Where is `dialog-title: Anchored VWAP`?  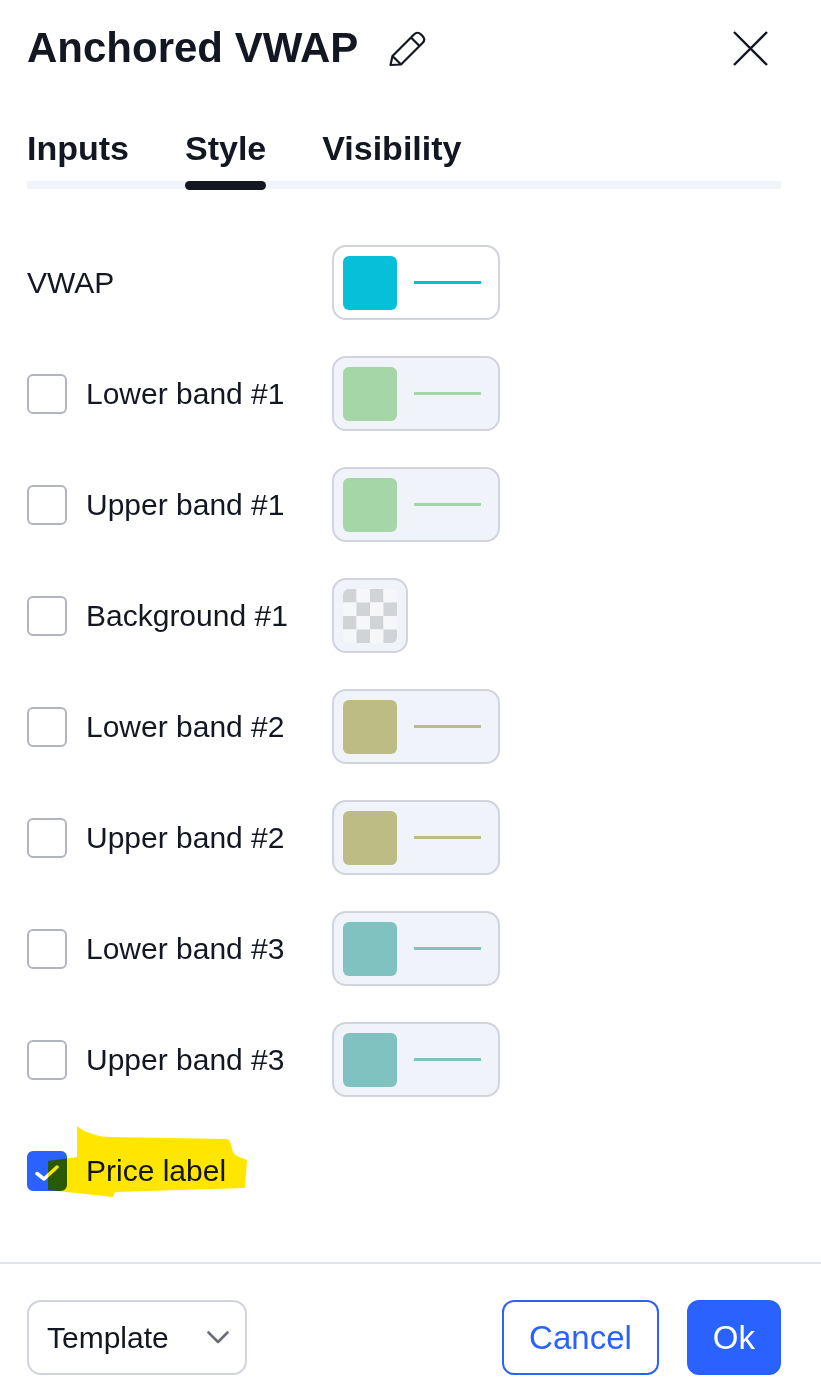 dialog-title: Anchored VWAP is located at coordinates (193, 48).